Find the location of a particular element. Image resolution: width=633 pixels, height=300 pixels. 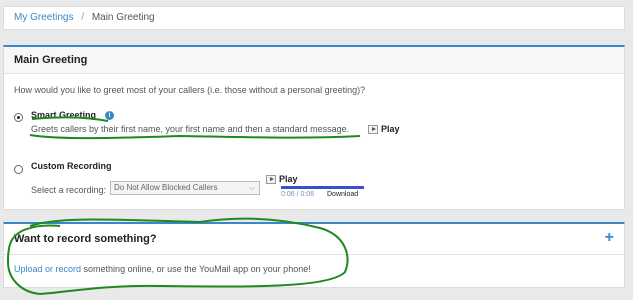

smart-greeting-play-button: Play is located at coordinates (384, 129).